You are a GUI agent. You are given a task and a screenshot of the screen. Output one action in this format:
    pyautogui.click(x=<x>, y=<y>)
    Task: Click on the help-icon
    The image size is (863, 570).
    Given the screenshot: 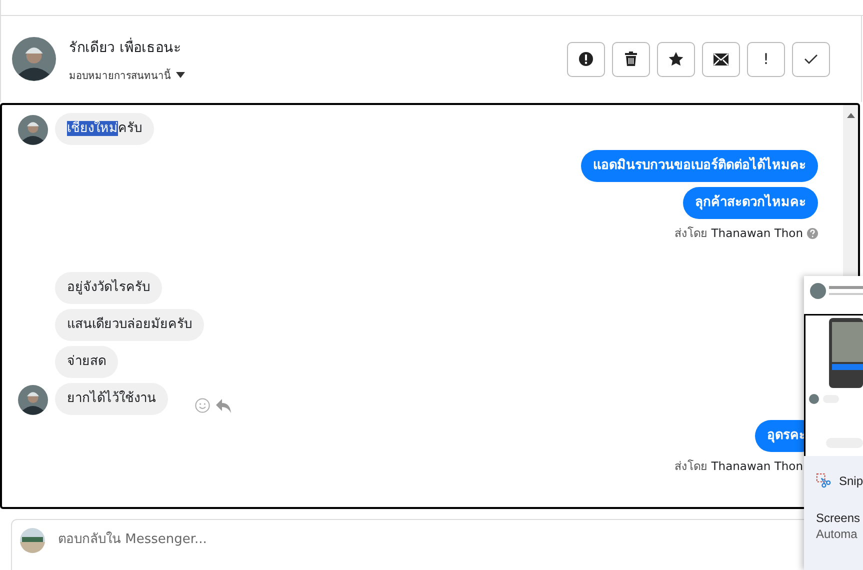 What is the action you would take?
    pyautogui.click(x=812, y=233)
    